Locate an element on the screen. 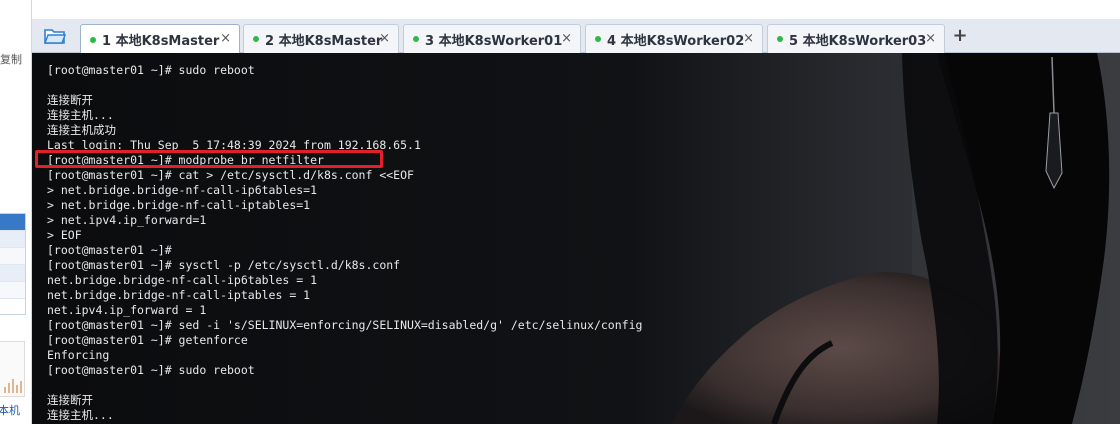 The height and width of the screenshot is (424, 1120). tab-session-2: 2 本地K8sMaster × is located at coordinates (321, 38).